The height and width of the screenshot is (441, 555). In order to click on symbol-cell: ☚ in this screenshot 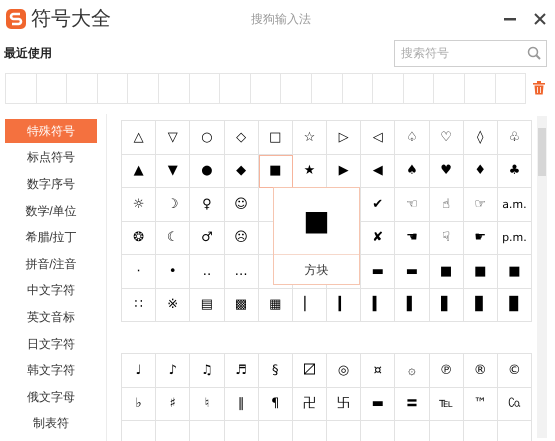, I will do `click(412, 238)`.